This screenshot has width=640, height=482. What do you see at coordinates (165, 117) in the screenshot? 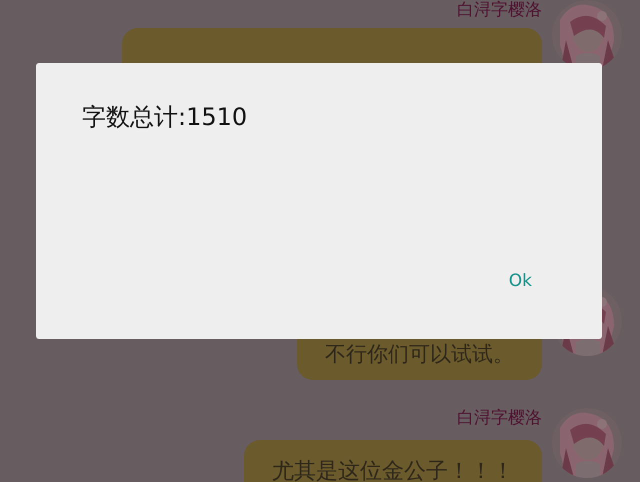
I see `dialog-message: 字数总计:1510` at bounding box center [165, 117].